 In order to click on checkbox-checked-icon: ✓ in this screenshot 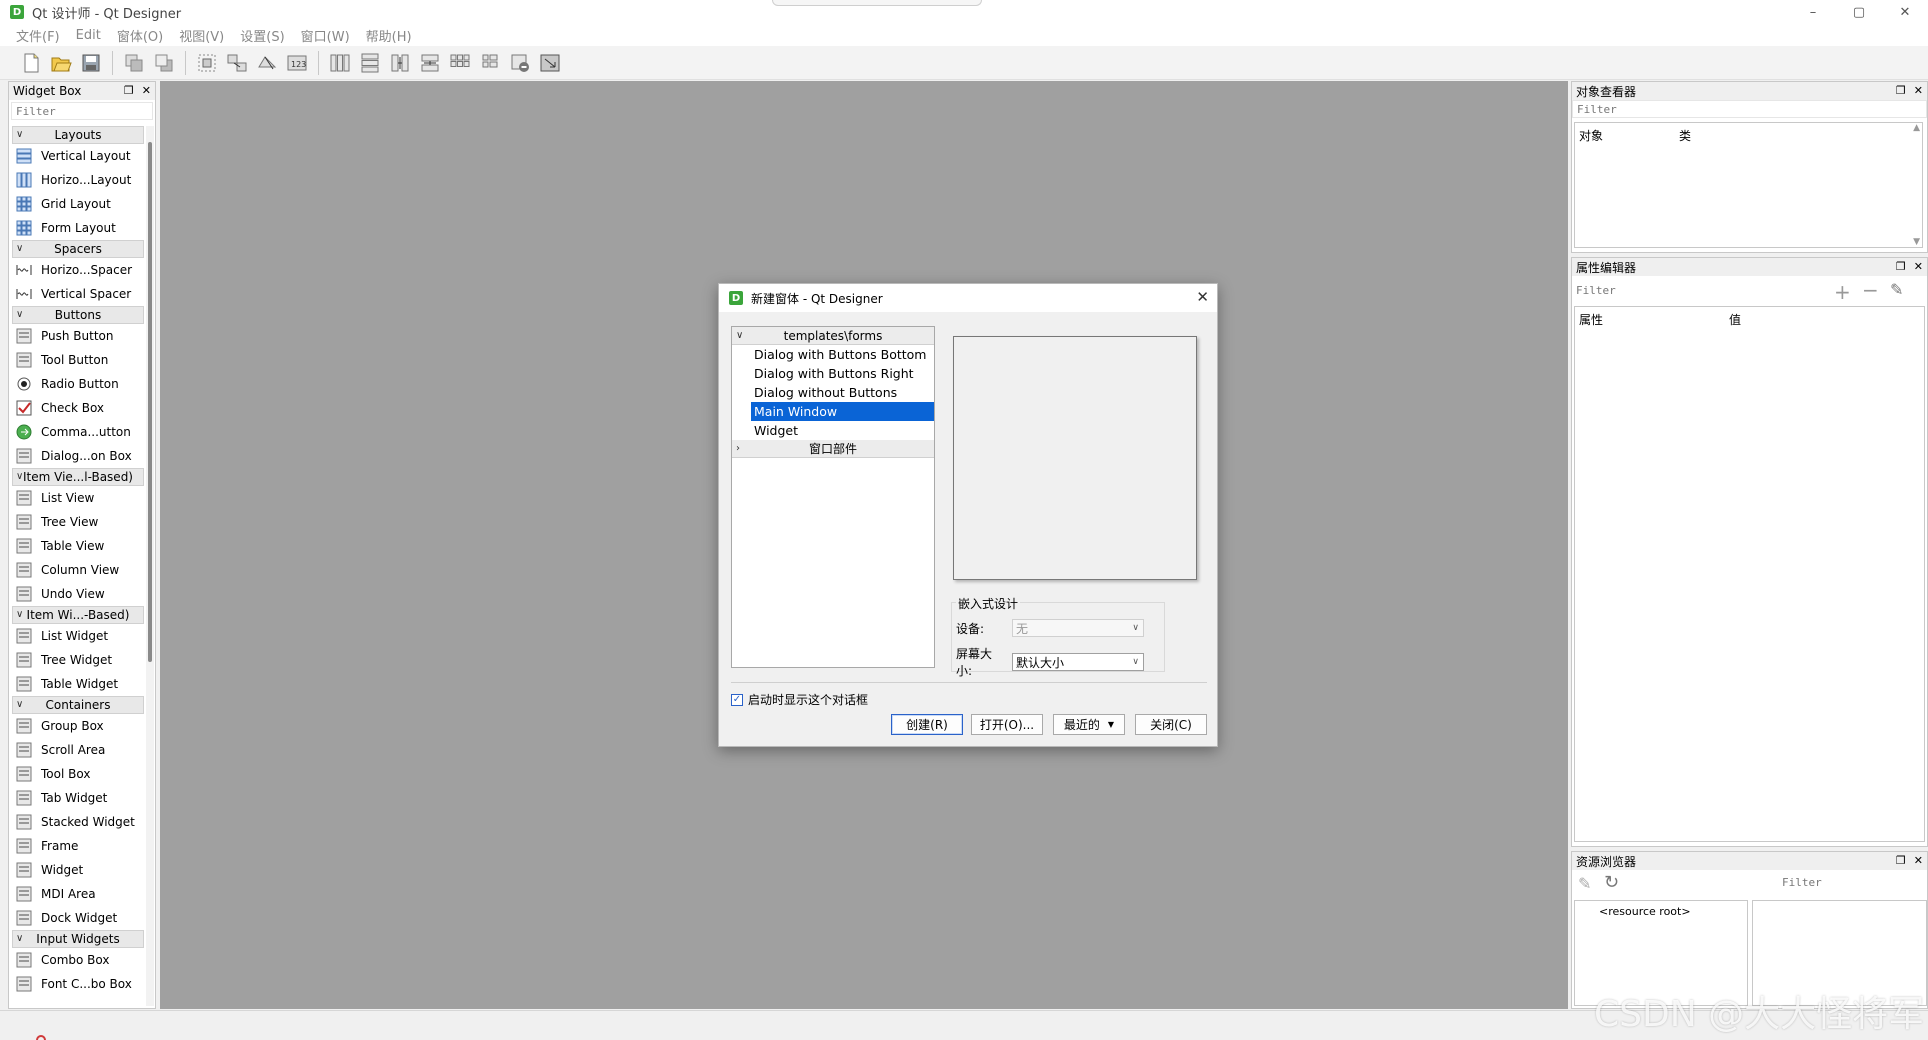, I will do `click(737, 699)`.